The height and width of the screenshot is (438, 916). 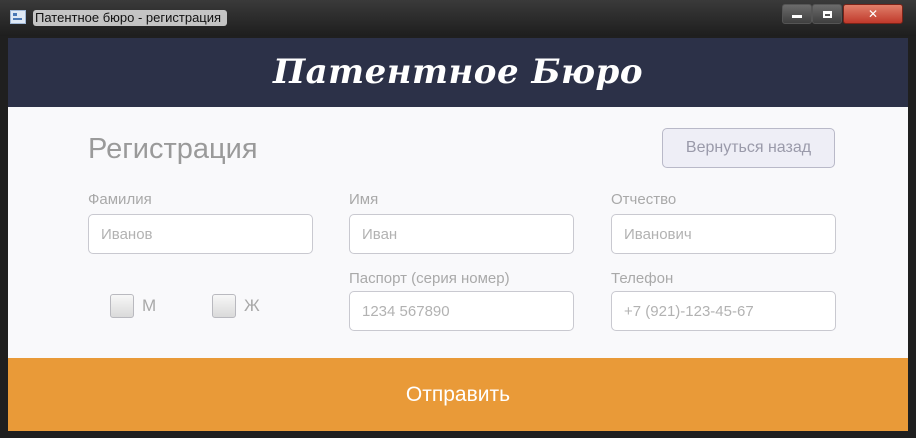 I want to click on gender-male-checkbox, so click(x=122, y=306).